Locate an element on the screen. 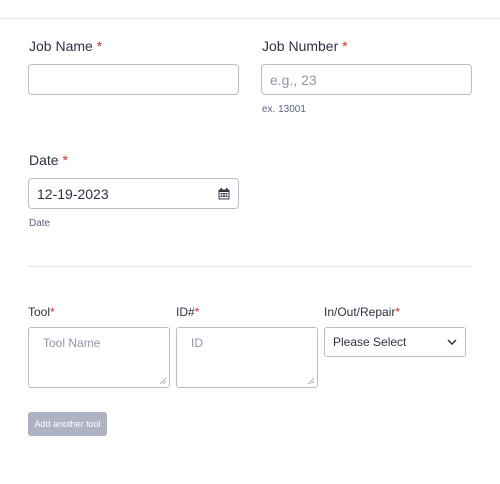 The height and width of the screenshot is (484, 500). job-number-label: Job Number * is located at coordinates (305, 46).